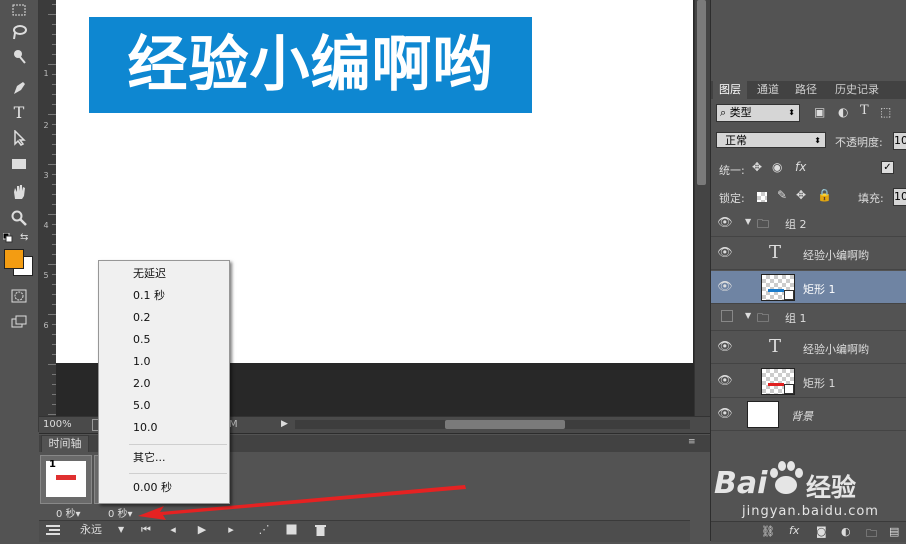 The image size is (906, 544). Describe the element at coordinates (757, 167) in the screenshot. I see `unify-position-icon: ✥` at that location.